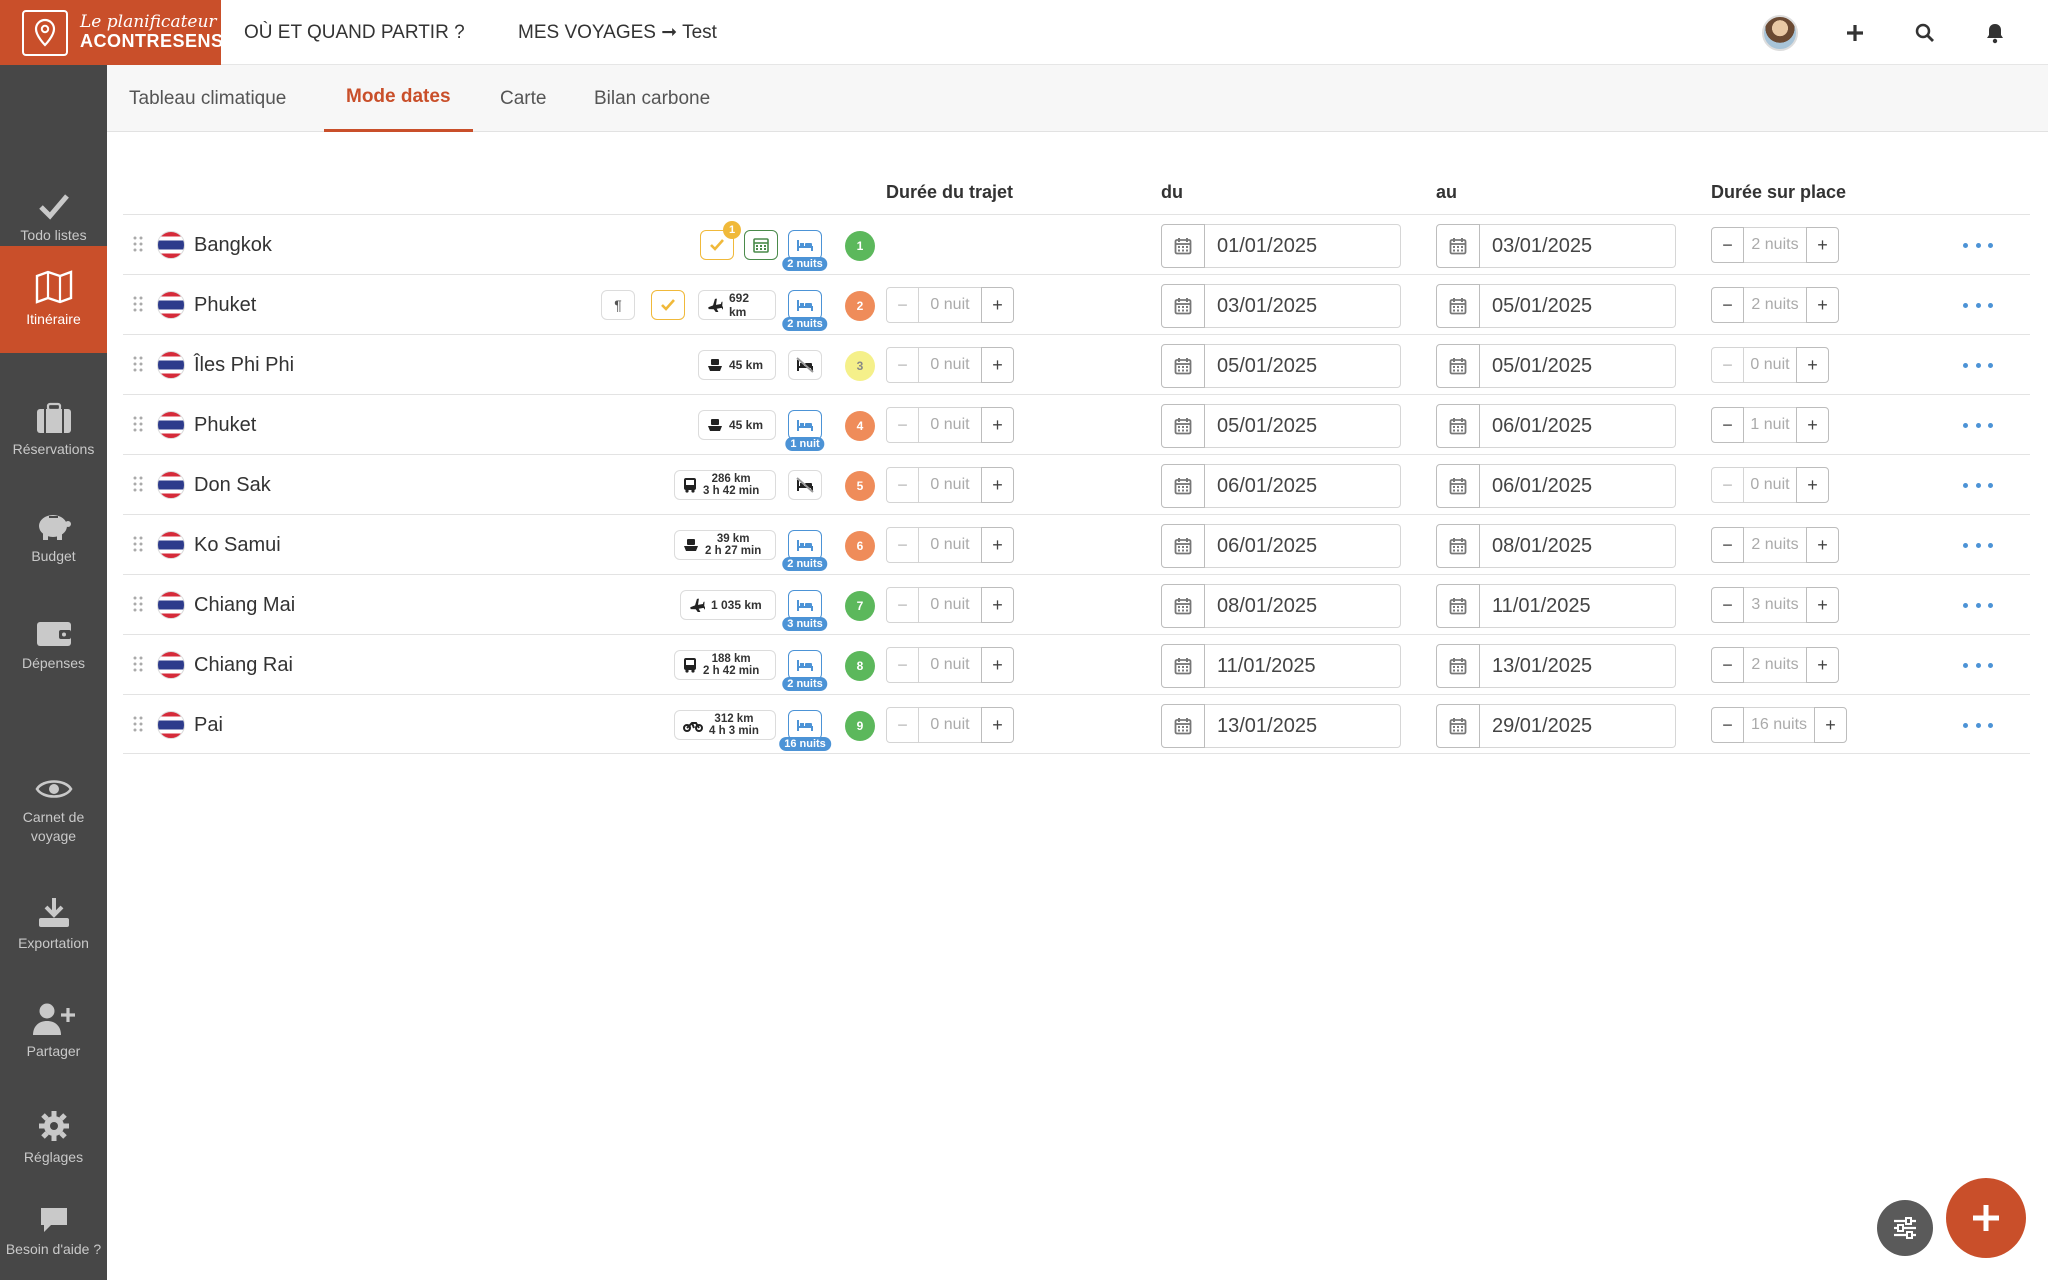  What do you see at coordinates (1303, 246) in the screenshot?
I see `start-date-value: 01/01/2025` at bounding box center [1303, 246].